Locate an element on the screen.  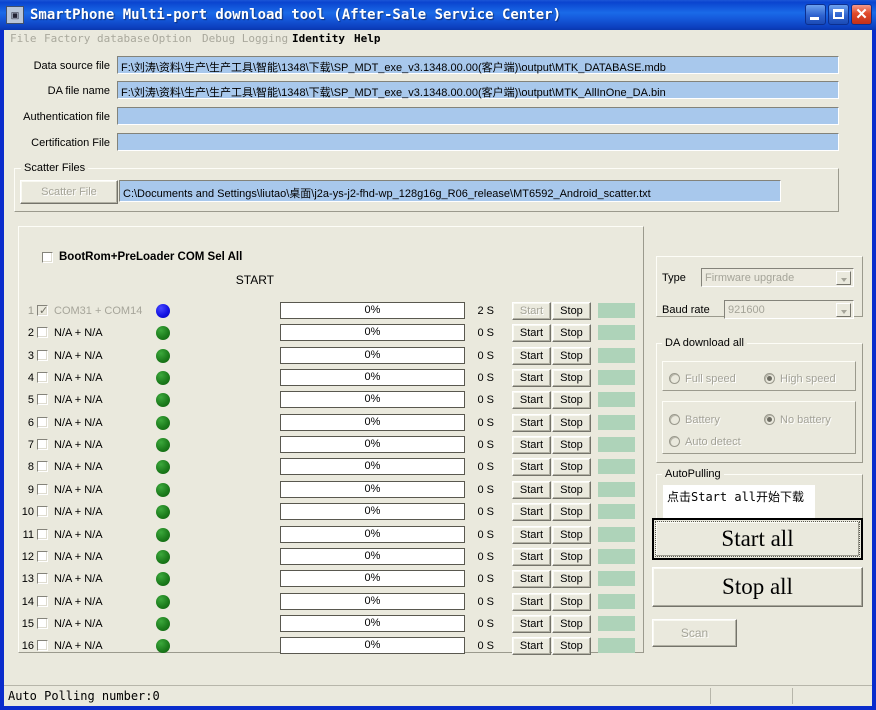
battery-radio is located at coordinates (674, 419).